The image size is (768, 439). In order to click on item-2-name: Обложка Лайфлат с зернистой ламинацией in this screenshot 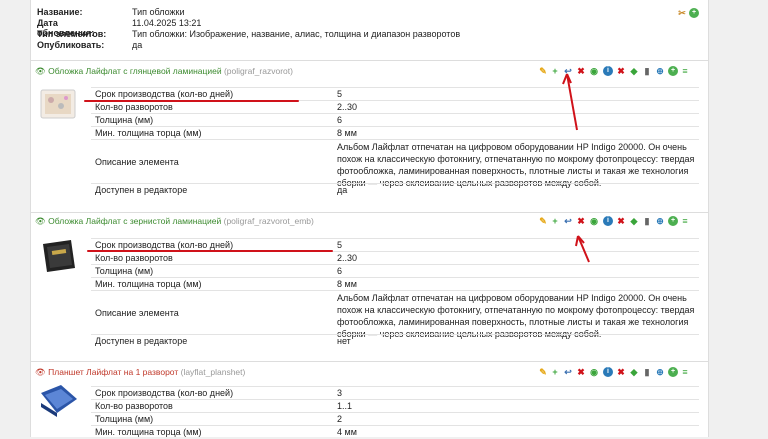, I will do `click(134, 221)`.